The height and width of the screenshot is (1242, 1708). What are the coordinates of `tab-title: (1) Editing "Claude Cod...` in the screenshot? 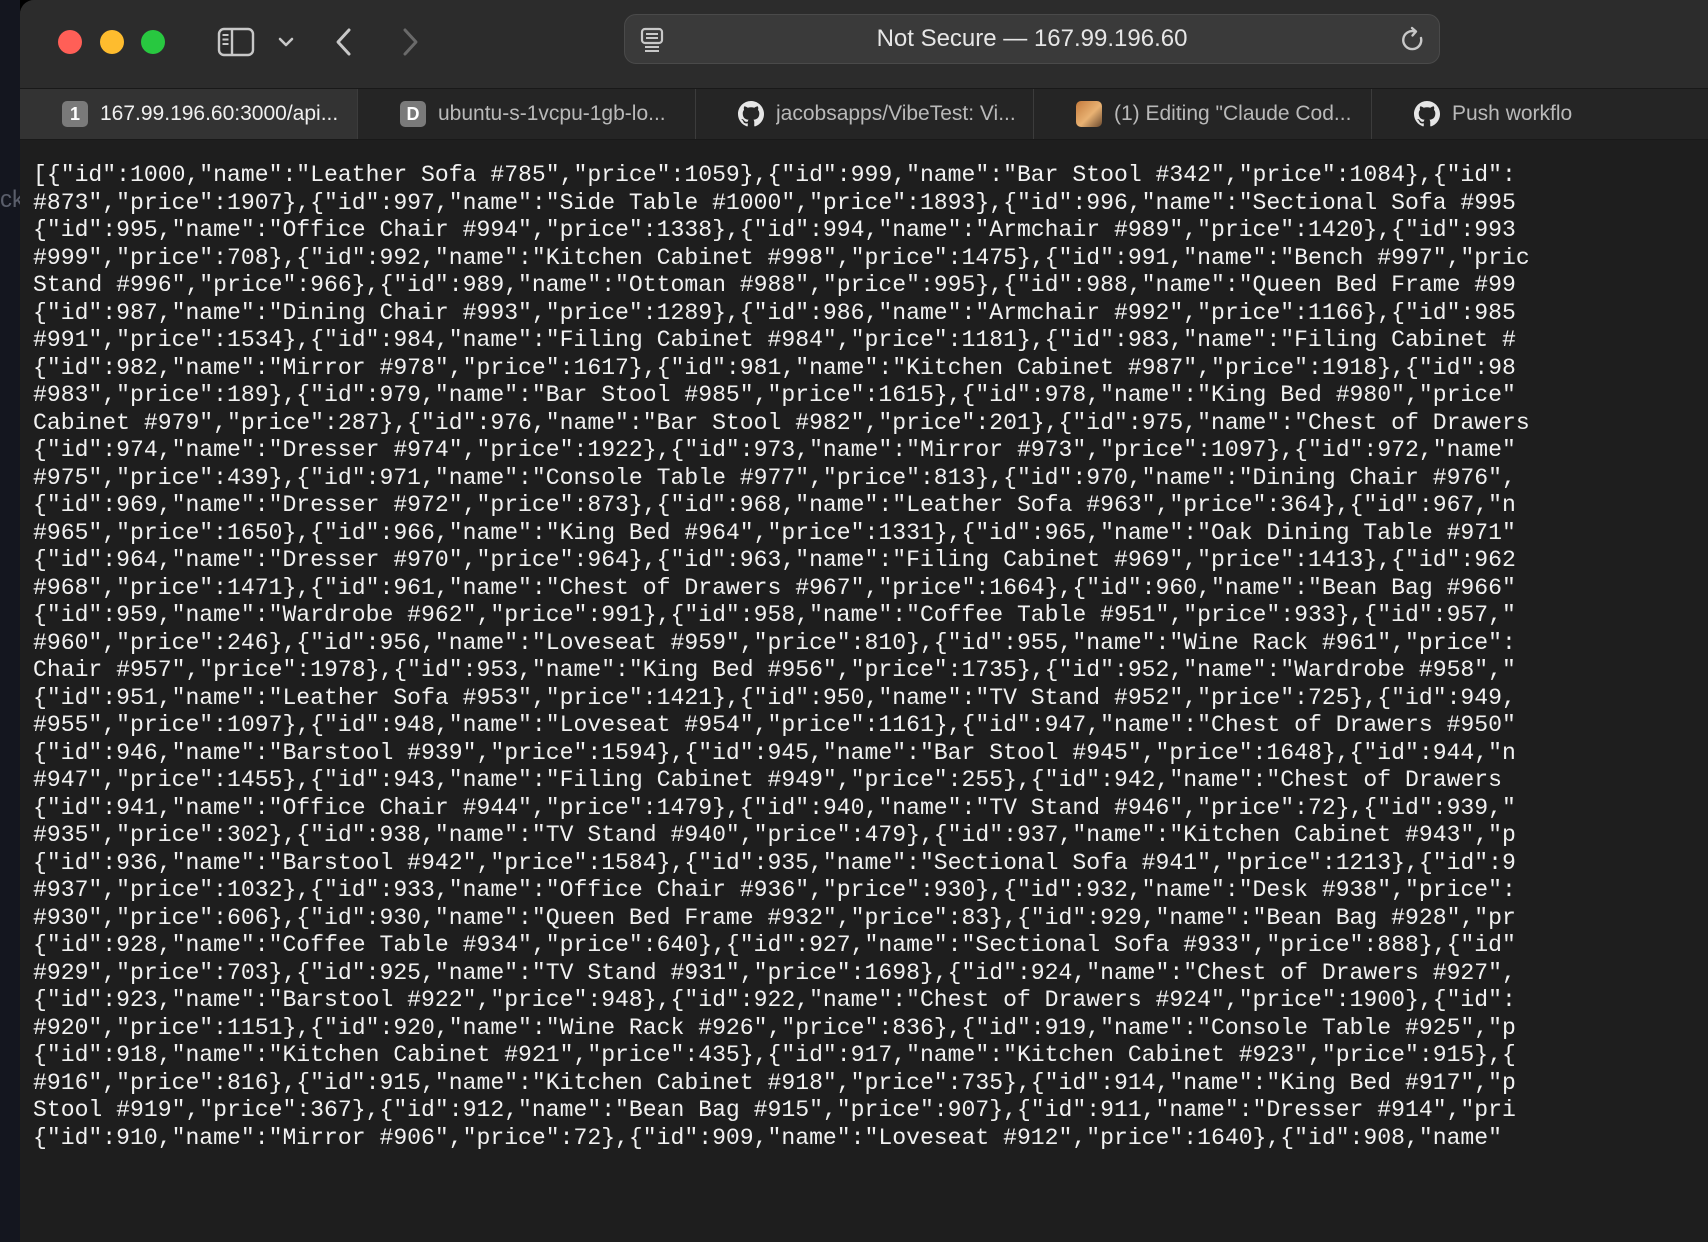 It's located at (1233, 113).